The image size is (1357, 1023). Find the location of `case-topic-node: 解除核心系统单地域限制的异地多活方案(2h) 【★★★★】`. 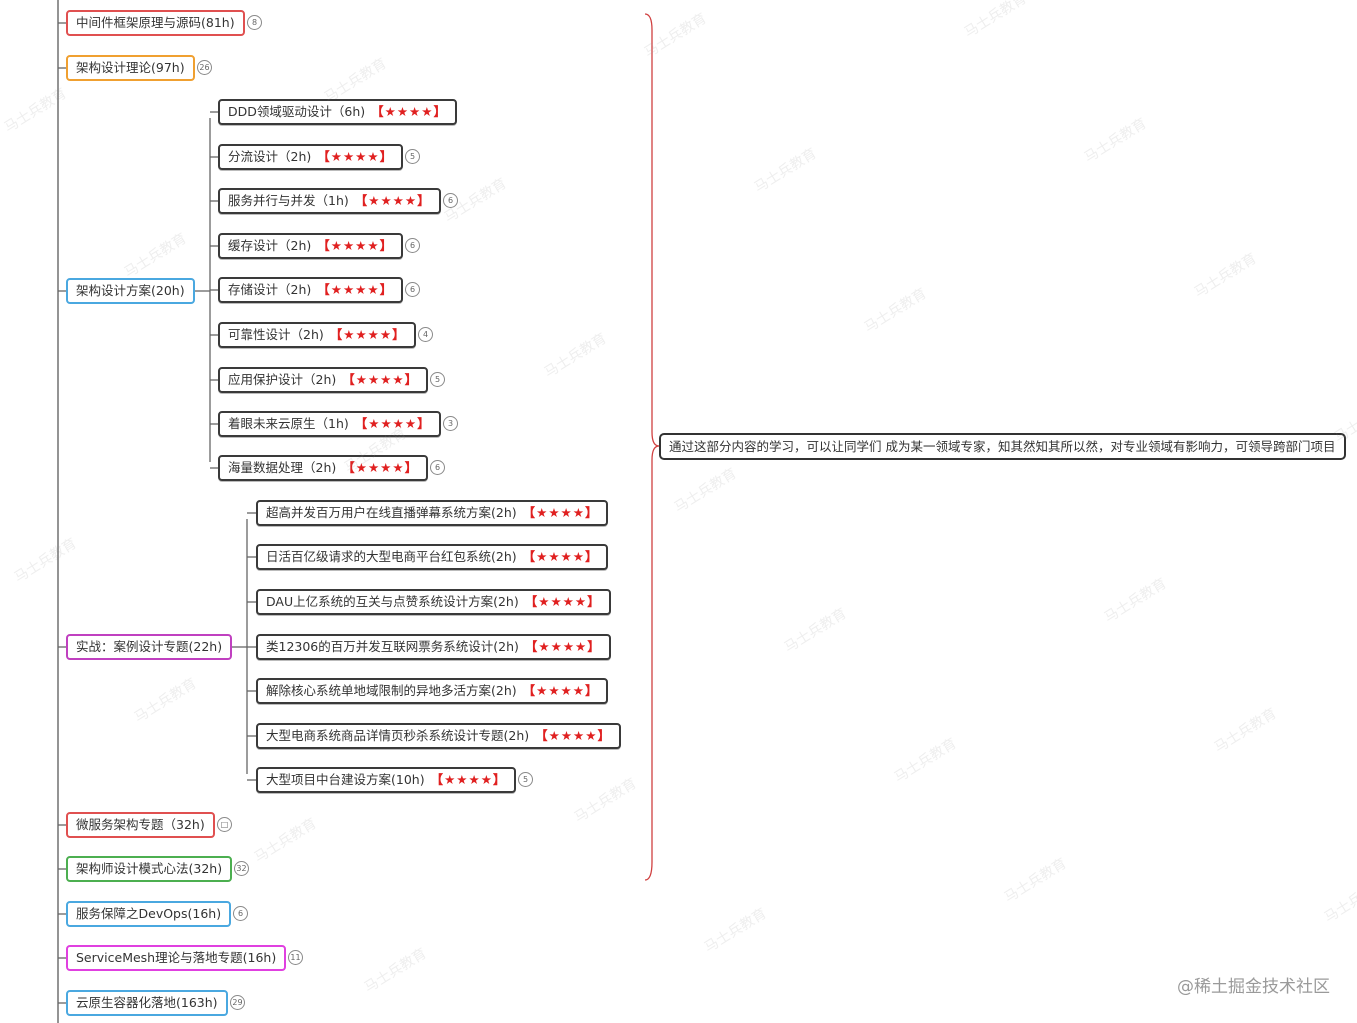

case-topic-node: 解除核心系统单地域限制的异地多活方案(2h) 【★★★★】 is located at coordinates (432, 691).